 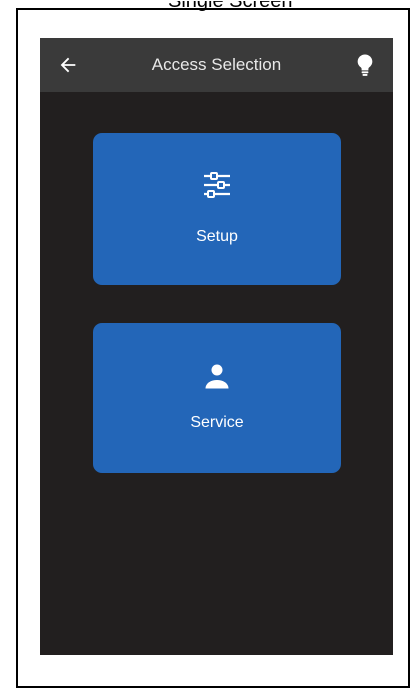 I want to click on service-tile: Service, so click(x=217, y=398).